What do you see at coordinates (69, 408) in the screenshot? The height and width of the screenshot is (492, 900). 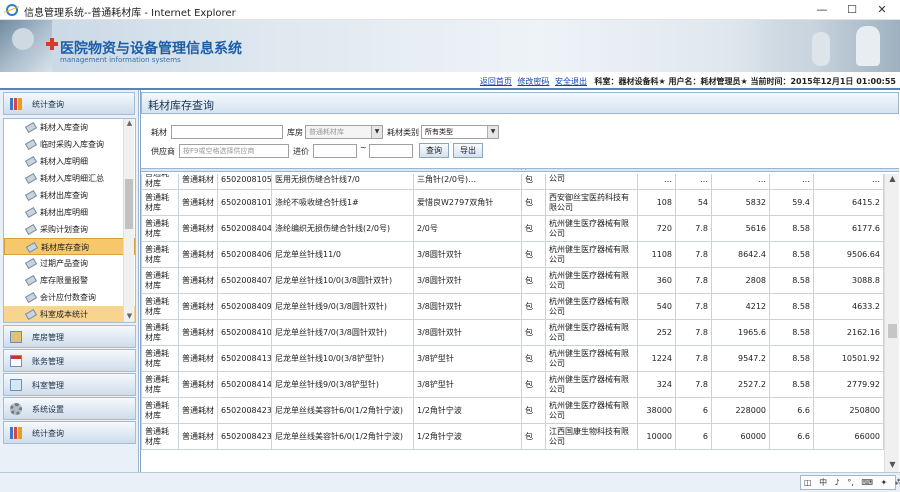 I see `sidebar-section-settings: 系统设置` at bounding box center [69, 408].